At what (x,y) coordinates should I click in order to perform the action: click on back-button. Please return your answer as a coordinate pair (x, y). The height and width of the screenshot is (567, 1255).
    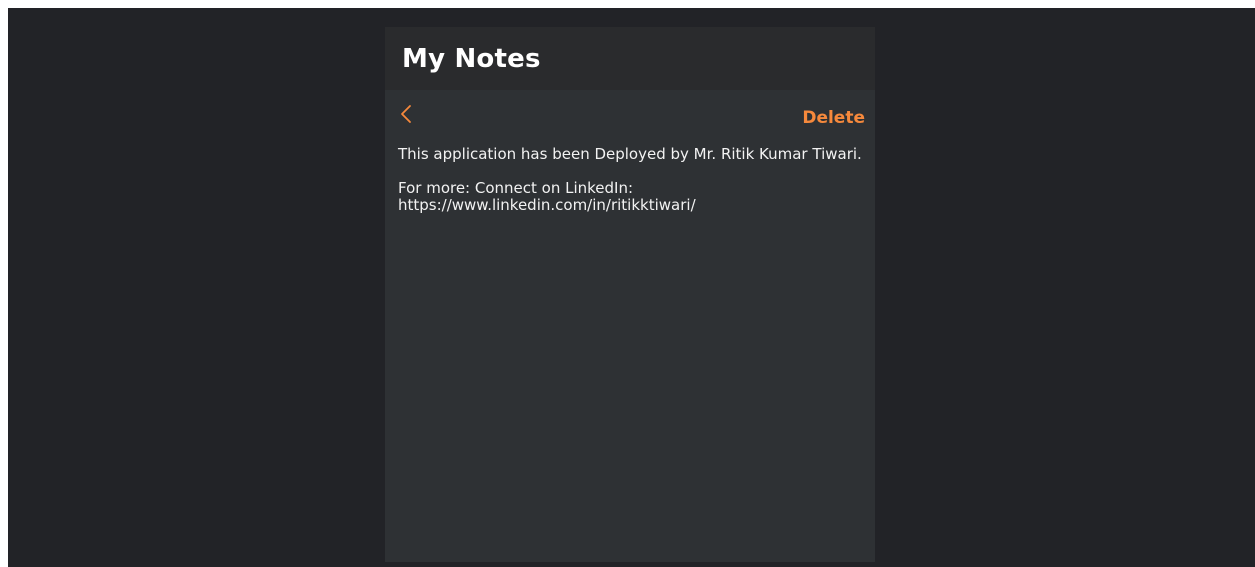
    Looking at the image, I should click on (407, 114).